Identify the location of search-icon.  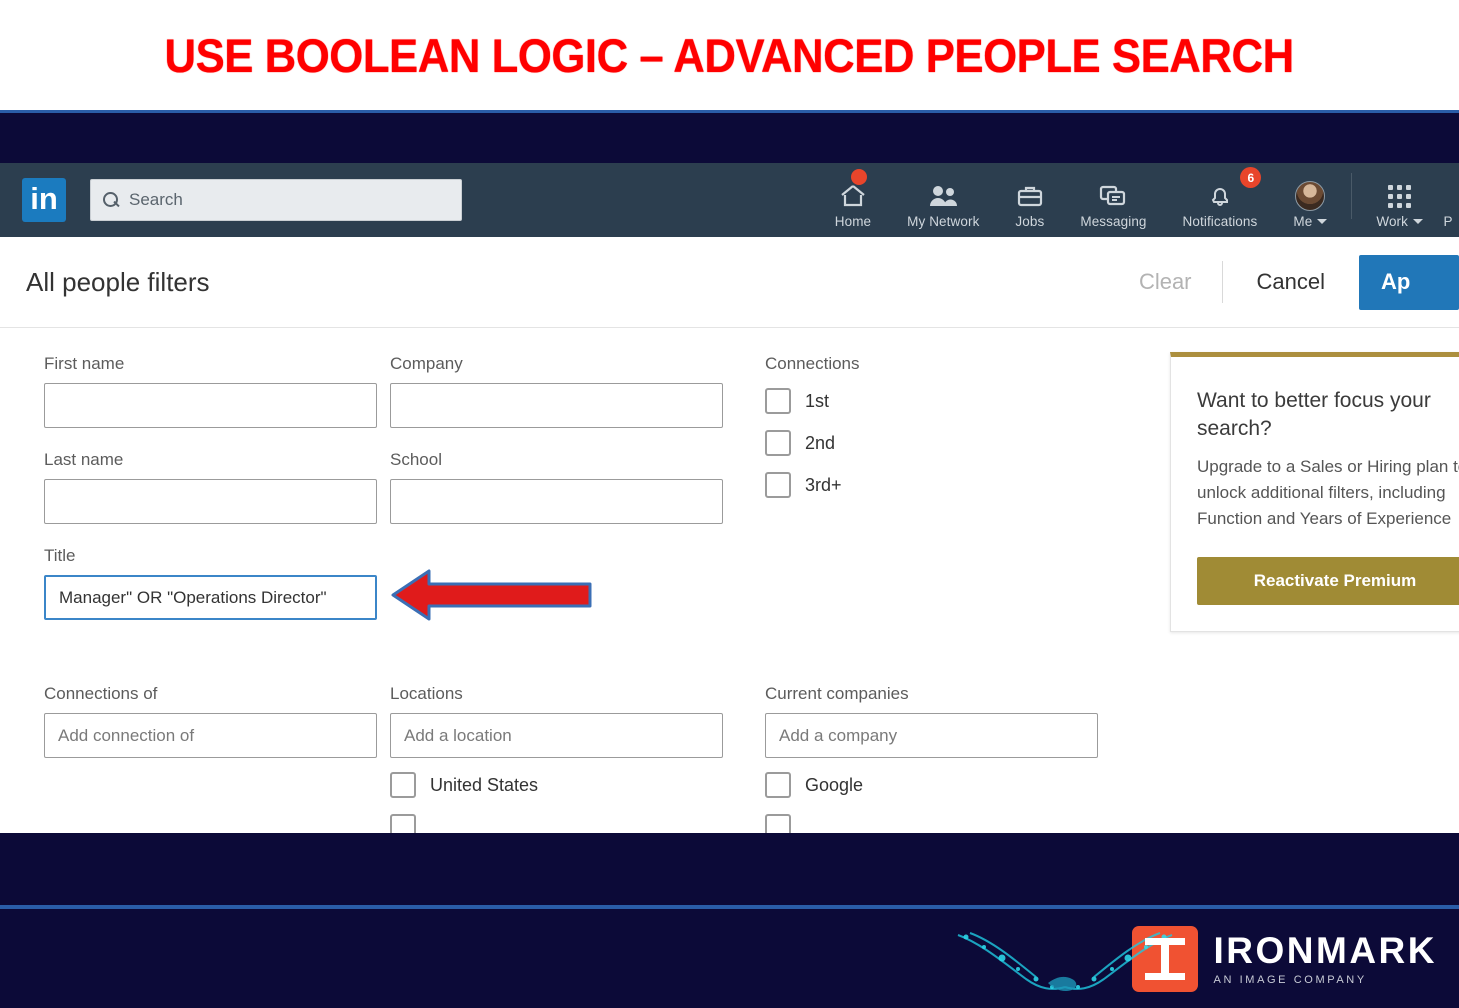
(111, 200).